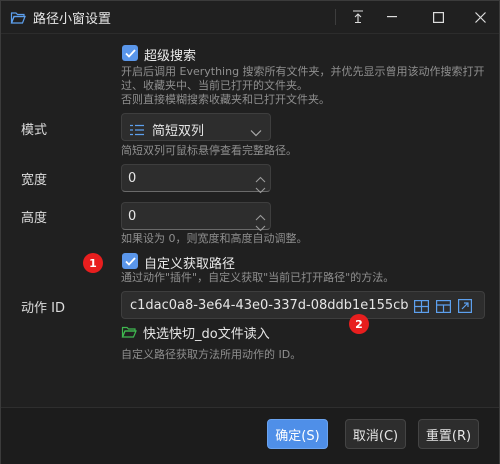 The height and width of the screenshot is (464, 500). I want to click on hint-line: 否则直接模糊搜索收藏夹和已打开文件夹。, so click(225, 99).